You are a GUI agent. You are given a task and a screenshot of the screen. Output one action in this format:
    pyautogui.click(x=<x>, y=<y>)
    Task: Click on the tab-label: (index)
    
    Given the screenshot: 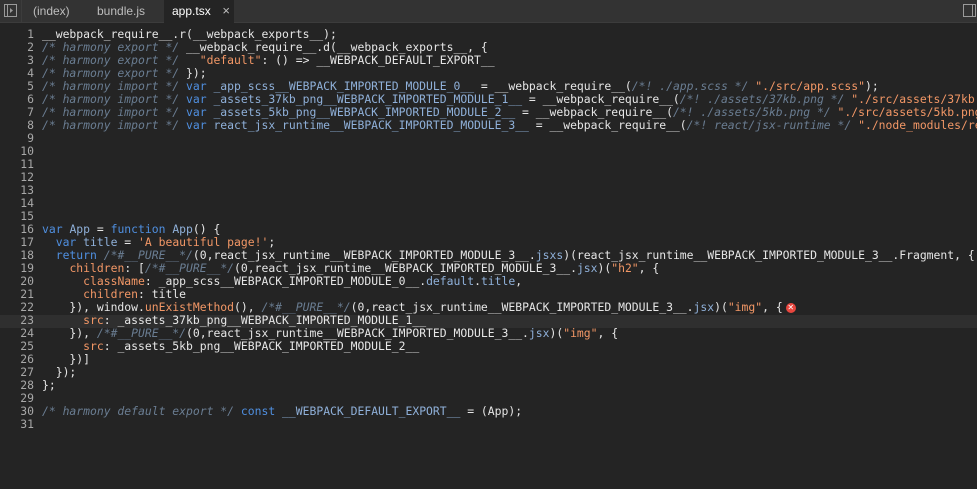 What is the action you would take?
    pyautogui.click(x=51, y=11)
    